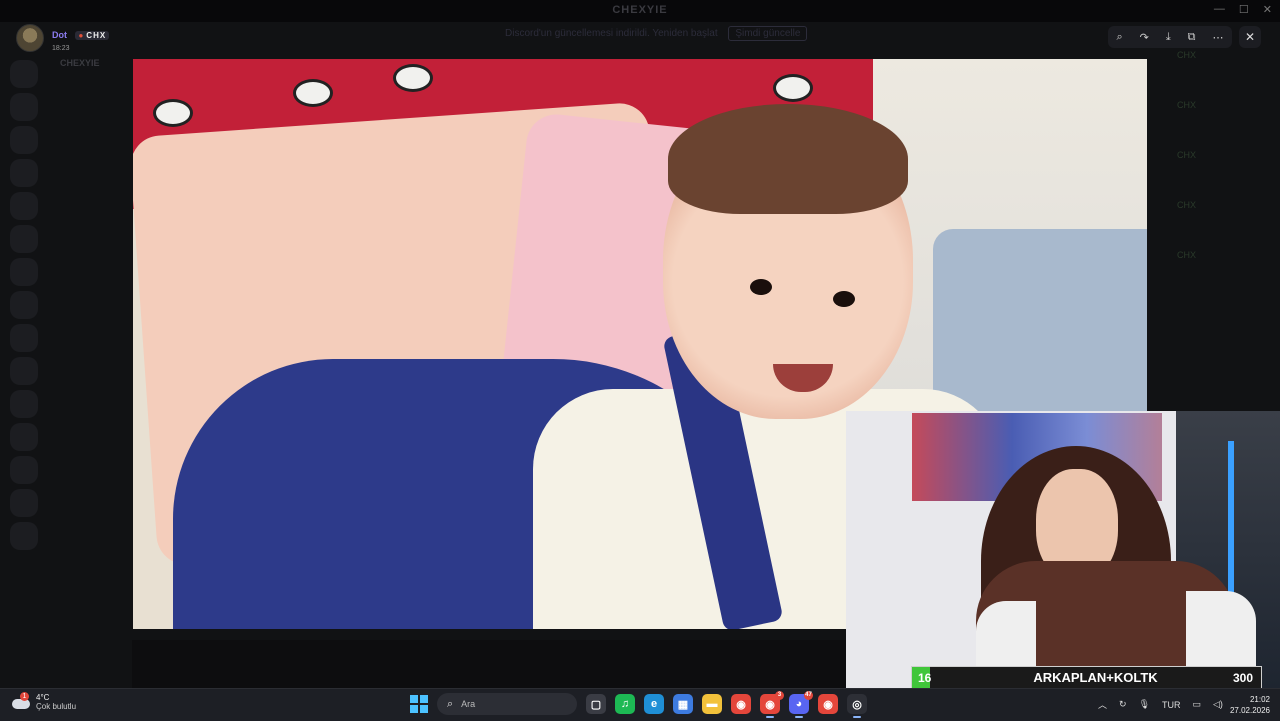  I want to click on store-glyph: ▦, so click(683, 704).